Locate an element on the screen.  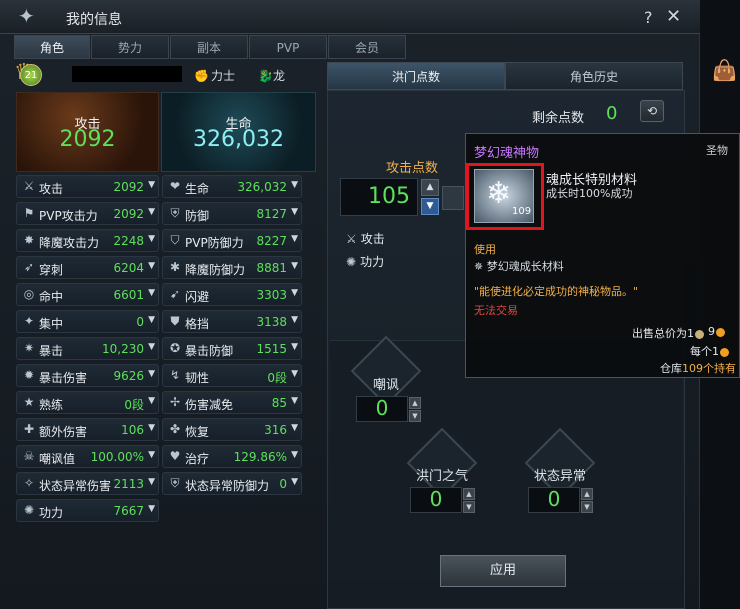
stat-row: ✺ 功力 7667 ▼ is located at coordinates (87, 510).